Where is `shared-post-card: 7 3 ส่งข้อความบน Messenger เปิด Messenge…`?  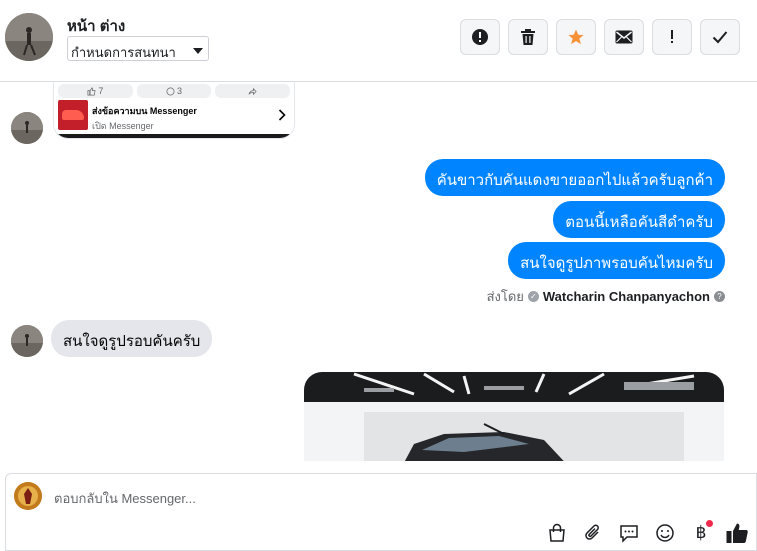 shared-post-card: 7 3 ส่งข้อความบน Messenger เปิด Messenge… is located at coordinates (174, 110).